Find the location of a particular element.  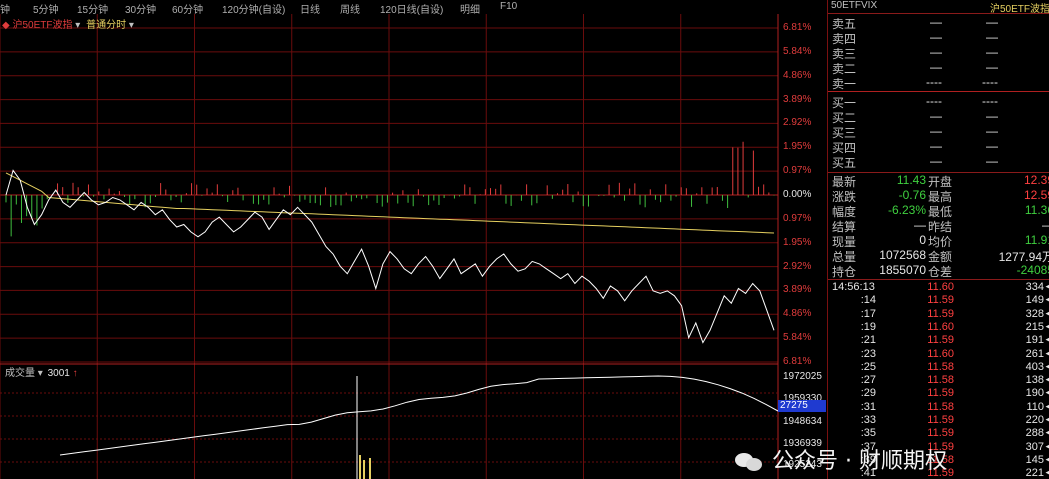

tick-time: :35 is located at coordinates (868, 433).